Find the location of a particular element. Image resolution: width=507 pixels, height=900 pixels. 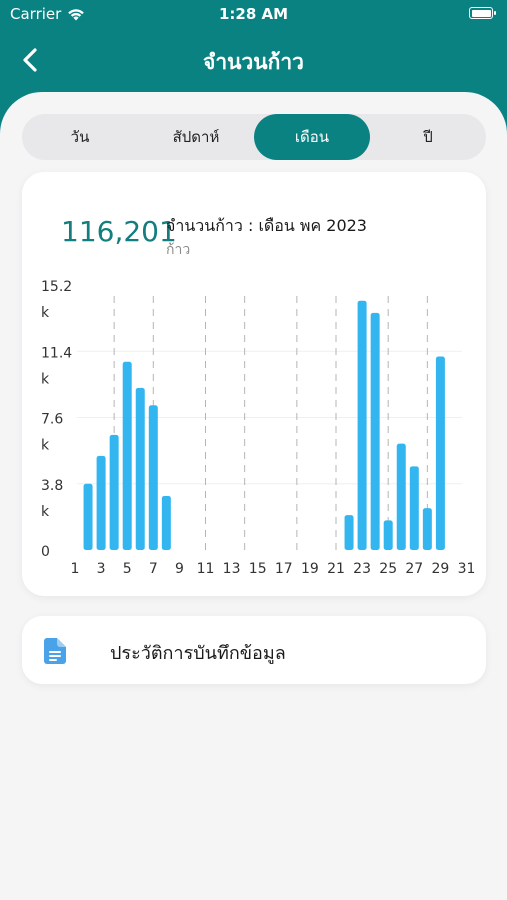

y-tick-label: 3.8 is located at coordinates (52, 486).